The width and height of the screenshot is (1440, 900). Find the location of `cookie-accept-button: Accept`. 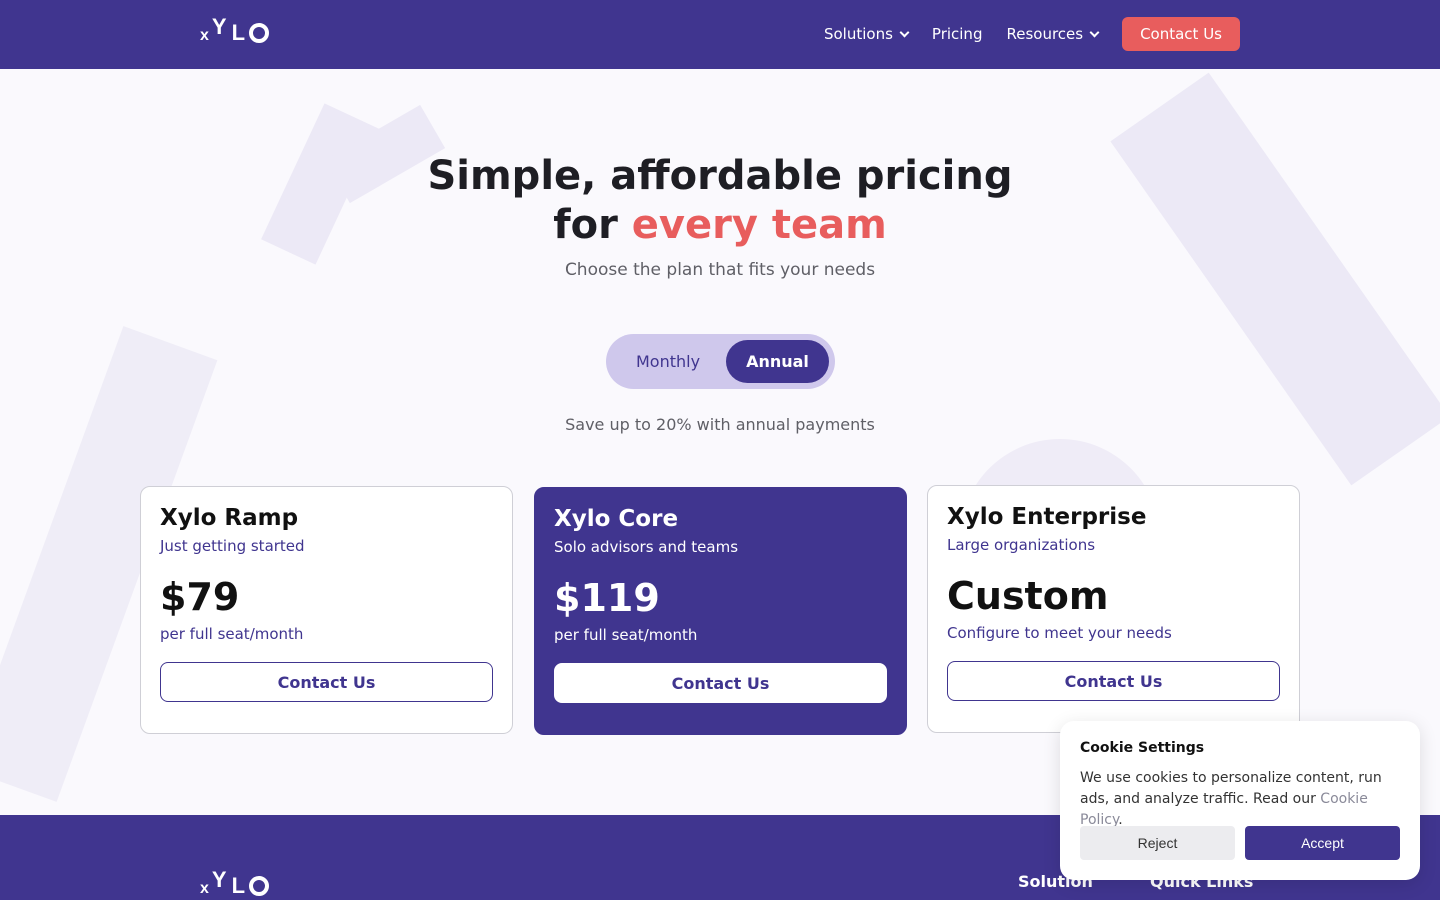

cookie-accept-button: Accept is located at coordinates (1322, 843).